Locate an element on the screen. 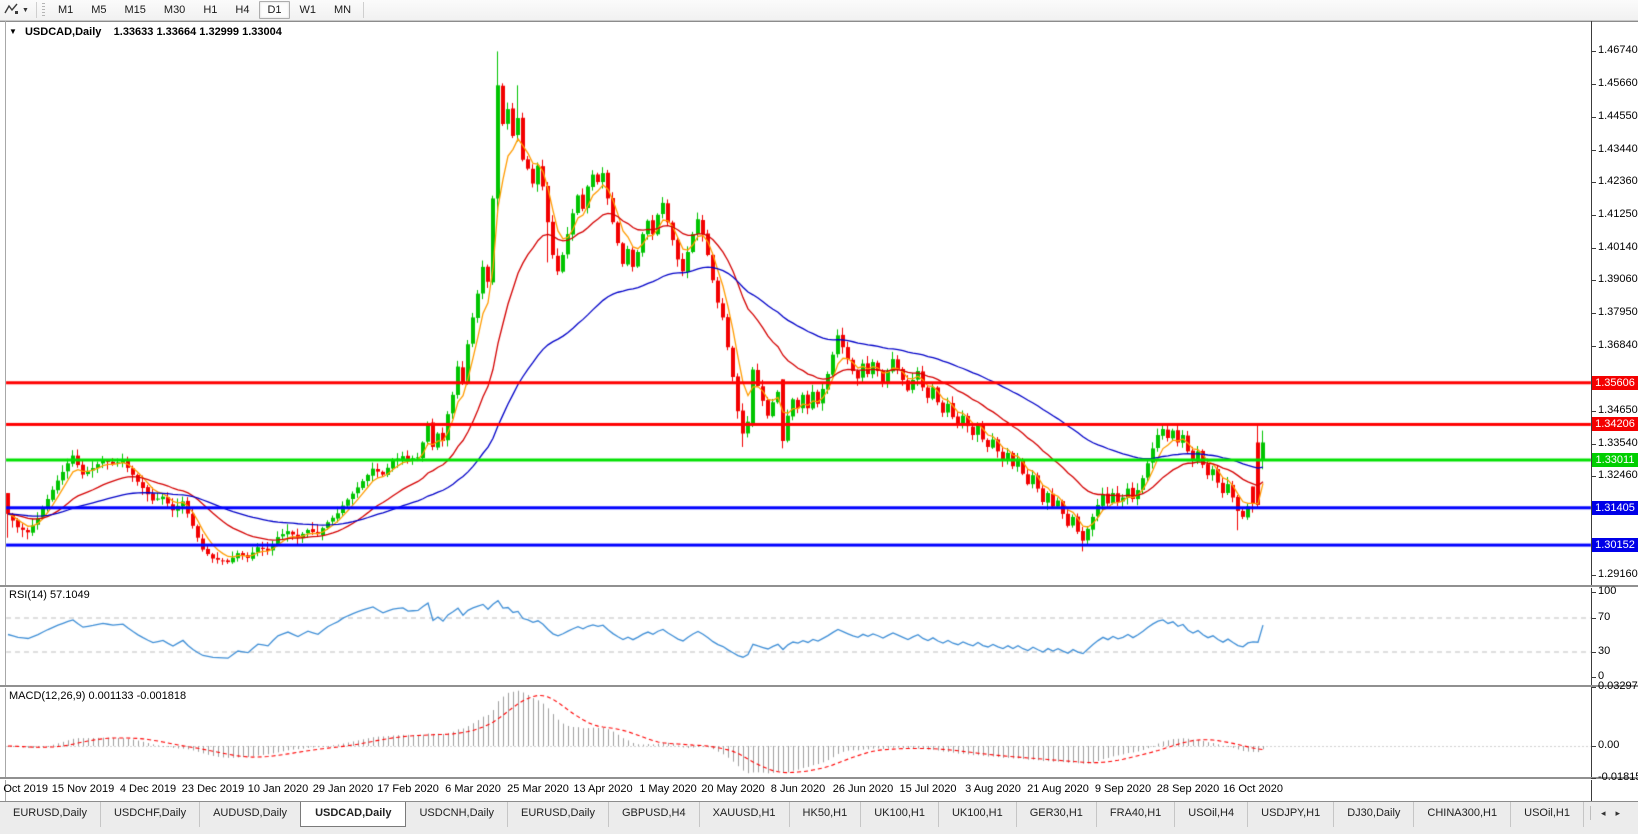 Image resolution: width=1638 pixels, height=834 pixels. price-level-badge: 1.35606 is located at coordinates (1615, 383).